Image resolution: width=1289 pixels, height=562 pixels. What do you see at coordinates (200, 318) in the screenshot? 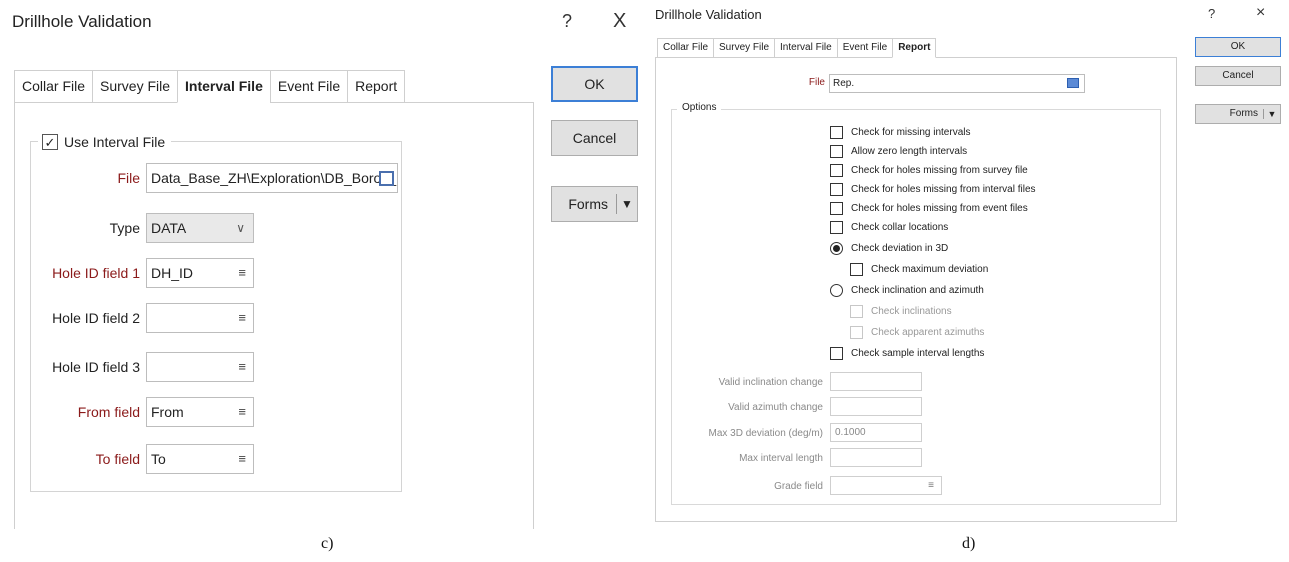
I see `hole-id-field-2-input: ≡` at bounding box center [200, 318].